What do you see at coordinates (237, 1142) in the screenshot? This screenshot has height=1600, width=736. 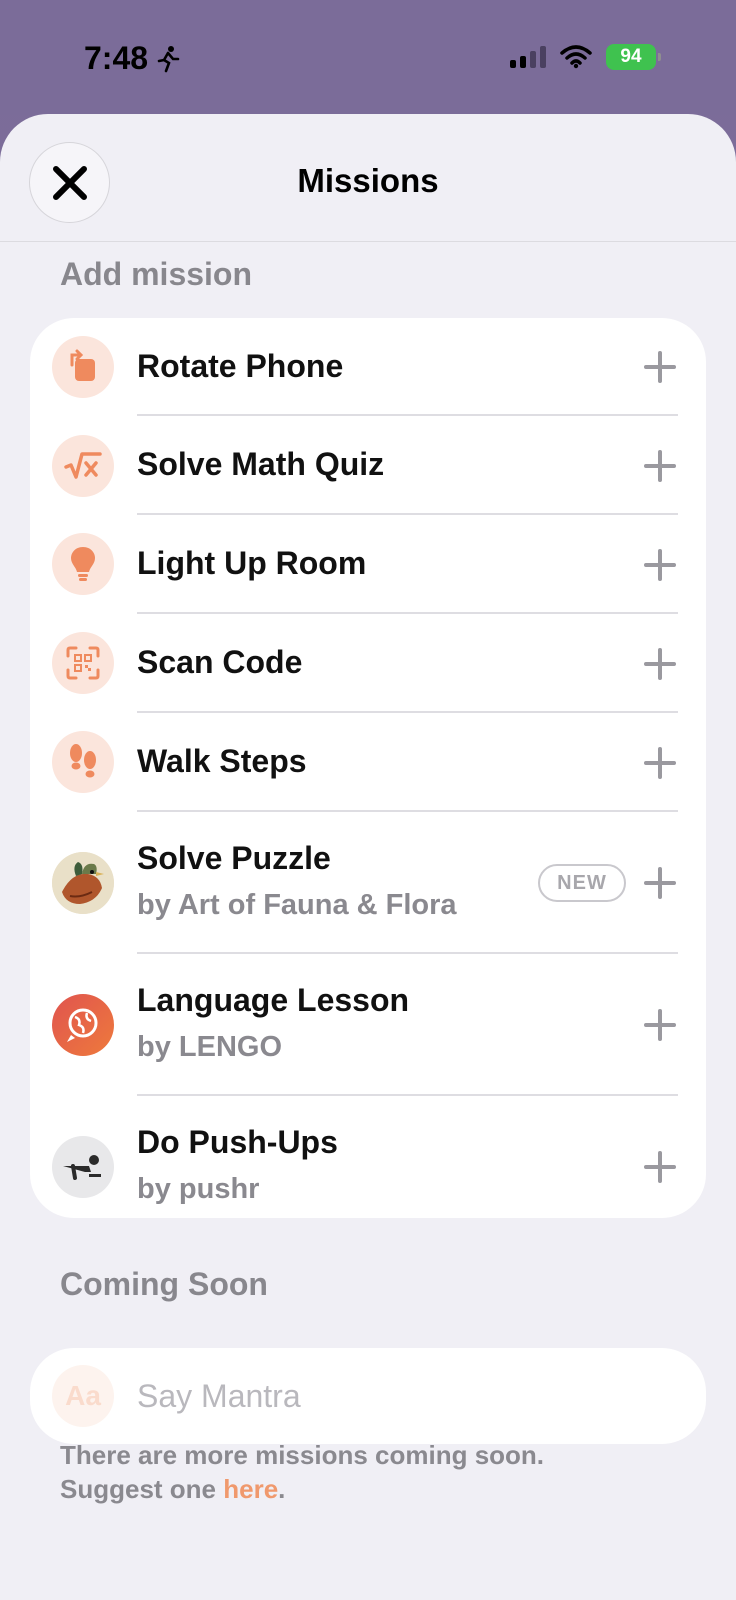 I see `mission-title: Do Push-Ups` at bounding box center [237, 1142].